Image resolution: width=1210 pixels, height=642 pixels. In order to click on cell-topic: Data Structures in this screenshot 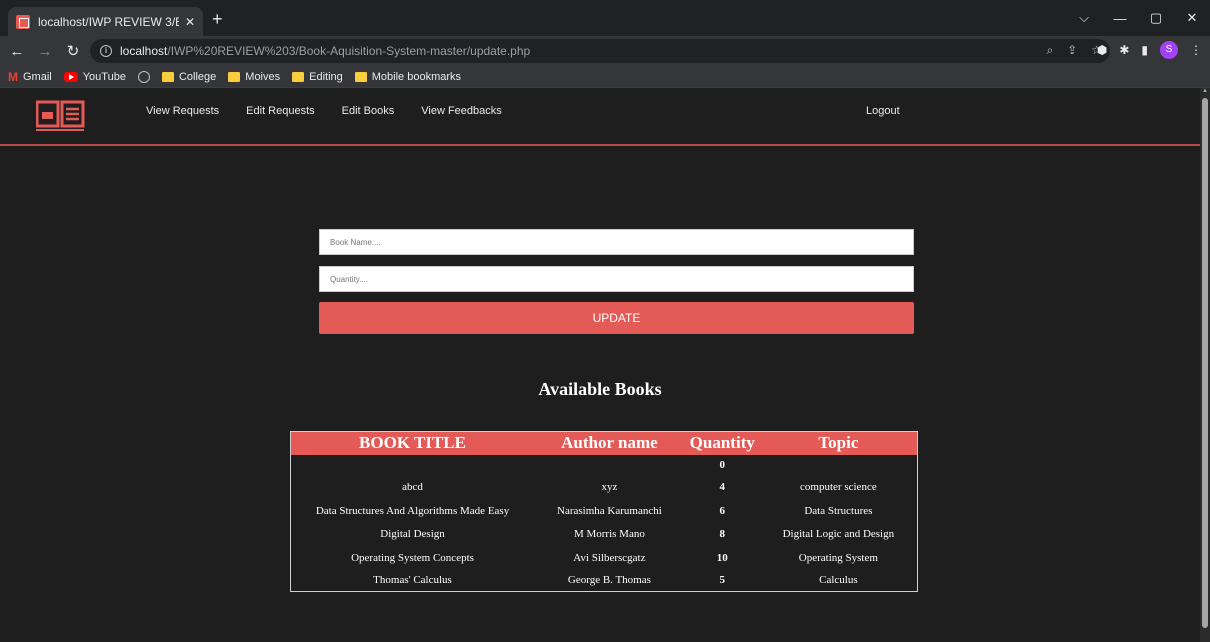, I will do `click(838, 510)`.